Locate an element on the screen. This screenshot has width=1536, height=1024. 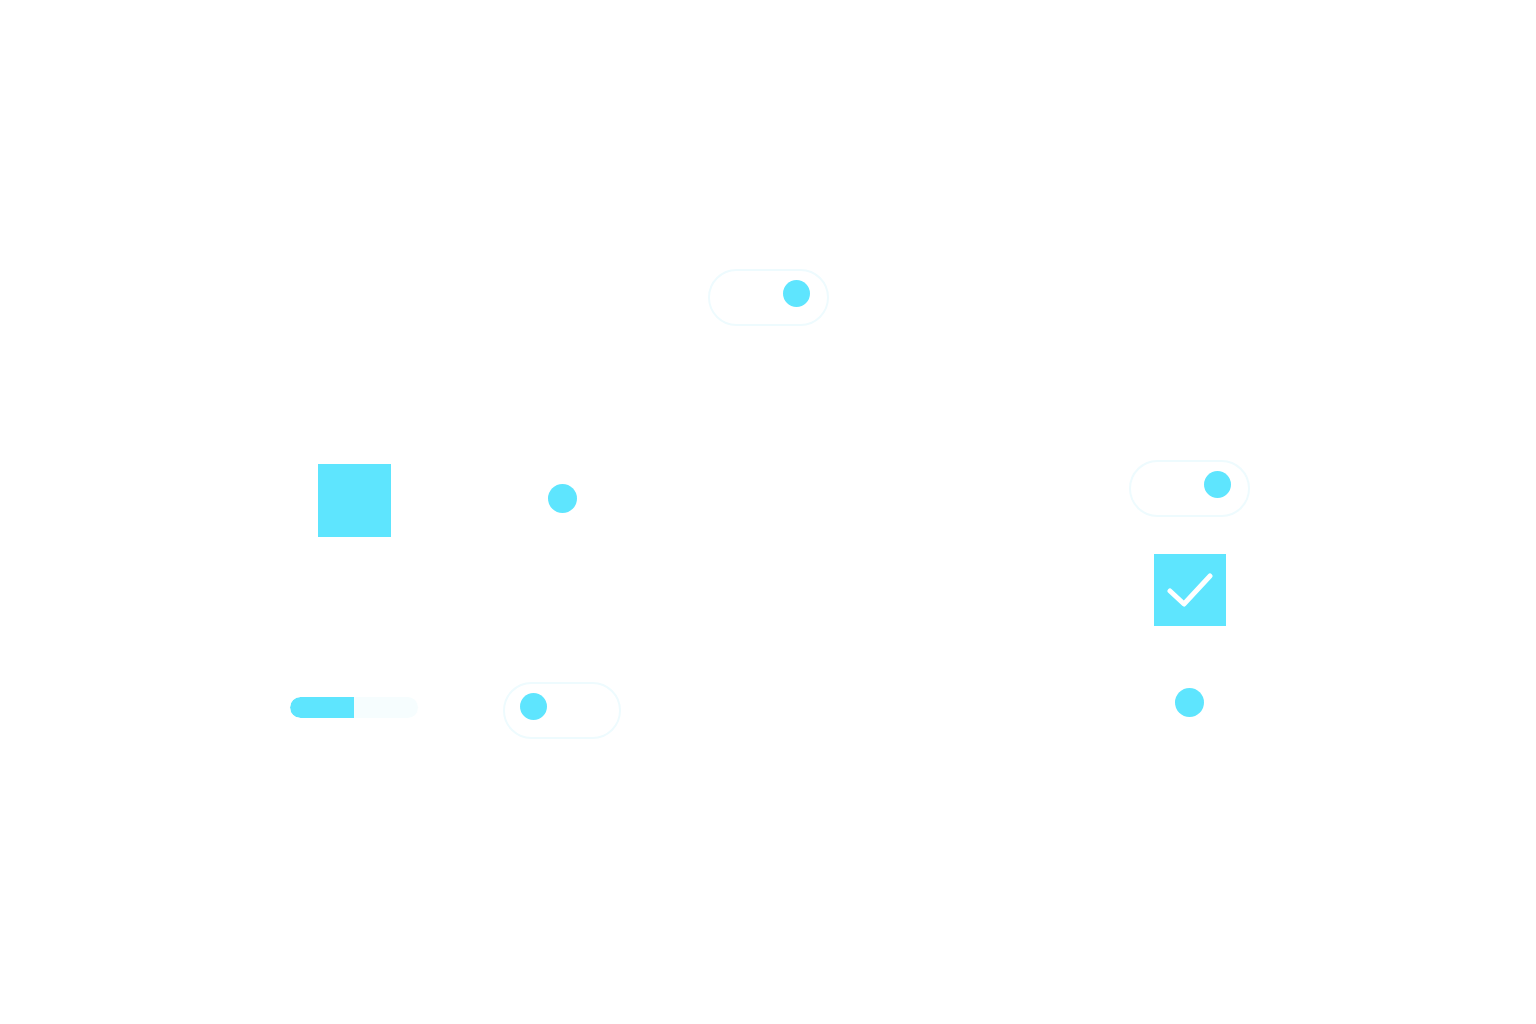
square-icon is located at coordinates (354, 500).